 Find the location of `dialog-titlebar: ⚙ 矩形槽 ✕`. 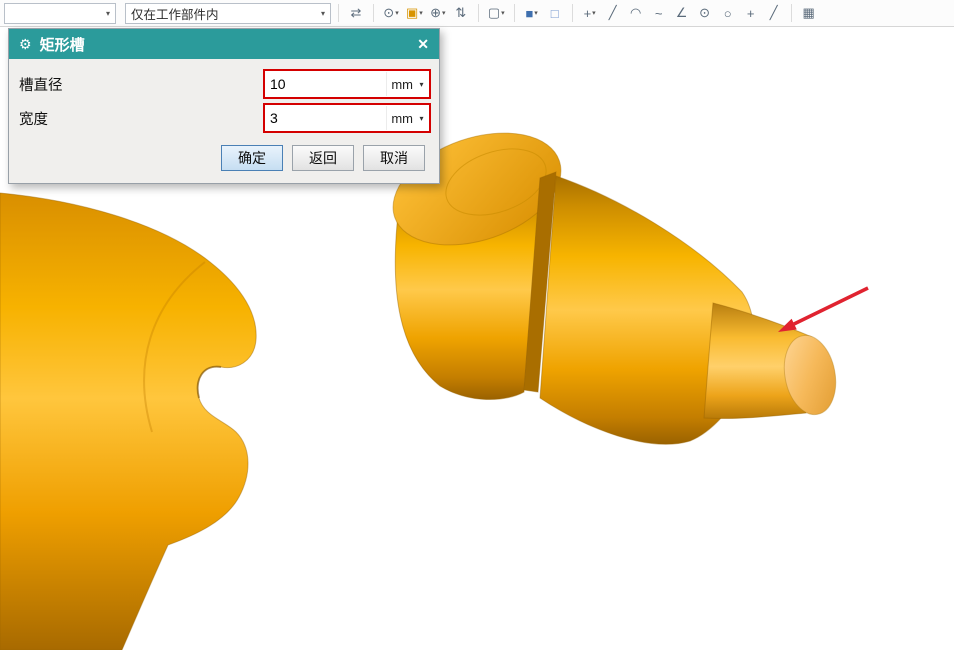

dialog-titlebar: ⚙ 矩形槽 ✕ is located at coordinates (224, 44).